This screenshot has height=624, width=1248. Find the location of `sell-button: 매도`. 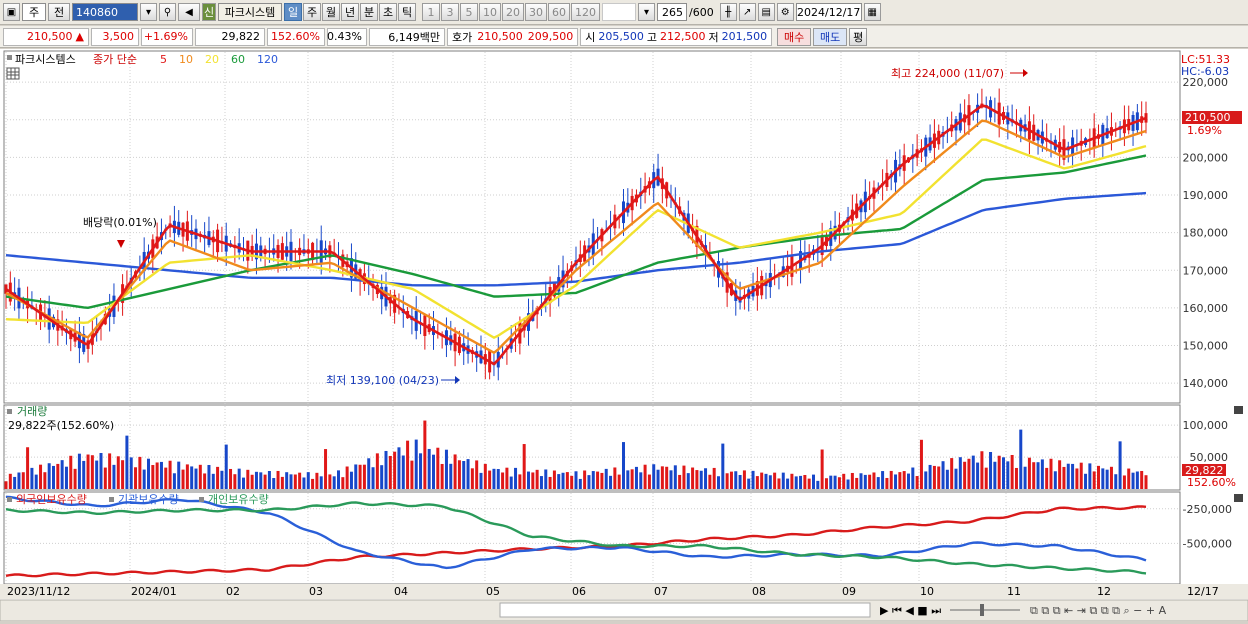

sell-button: 매도 is located at coordinates (830, 36).